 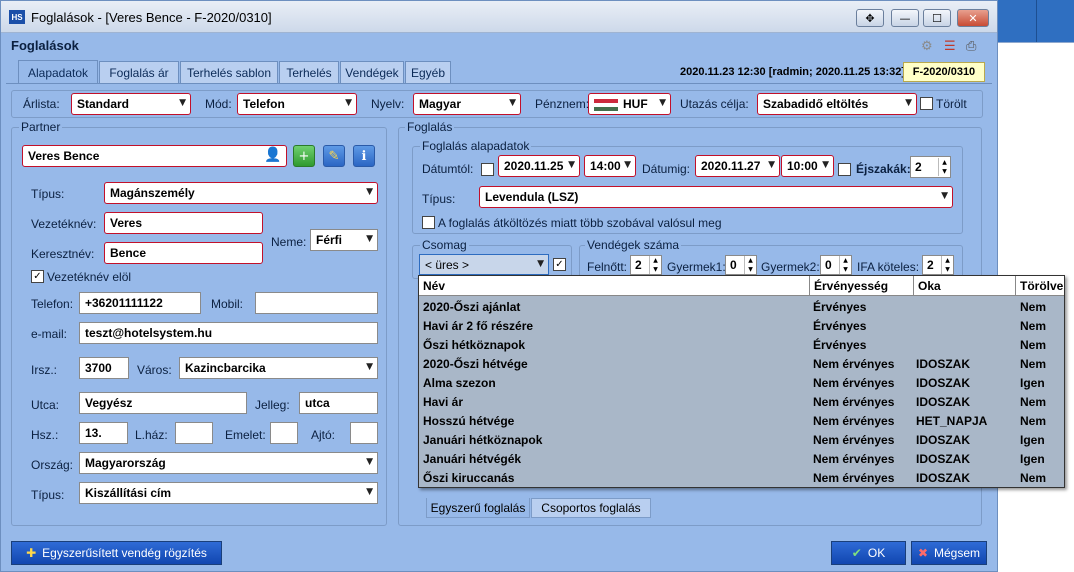 I want to click on torolt-checkbox, so click(x=926, y=103).